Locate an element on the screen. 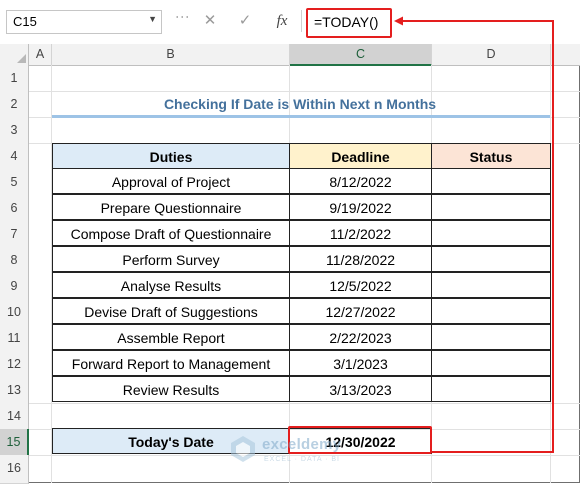 Image resolution: width=580 pixels, height=484 pixels. row-header-4: 4 is located at coordinates (14, 156).